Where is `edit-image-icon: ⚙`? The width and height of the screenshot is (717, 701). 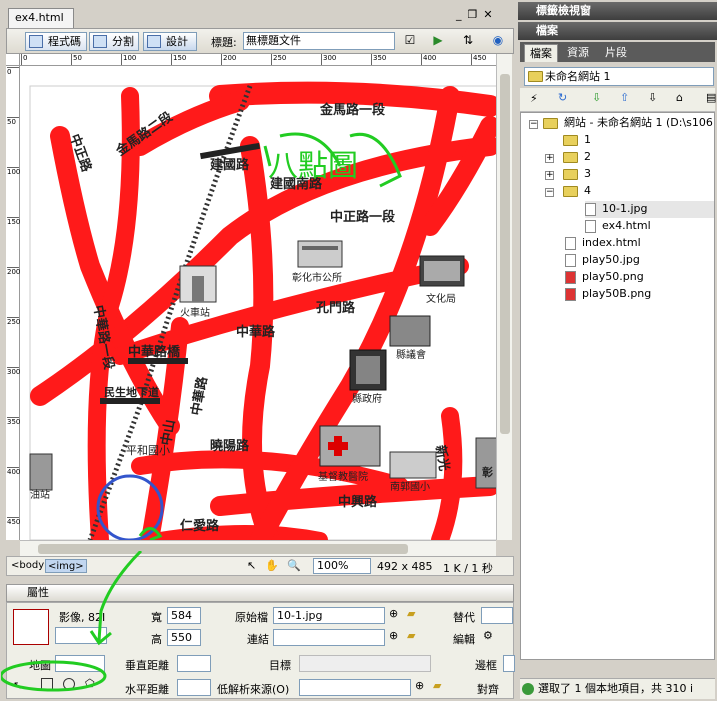
edit-image-icon: ⚙ is located at coordinates (488, 635).